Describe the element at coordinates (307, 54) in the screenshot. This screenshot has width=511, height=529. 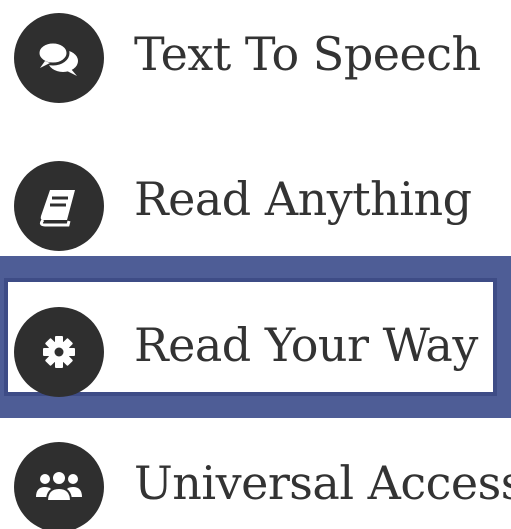
I see `menu-item-label: Text To Speech` at that location.